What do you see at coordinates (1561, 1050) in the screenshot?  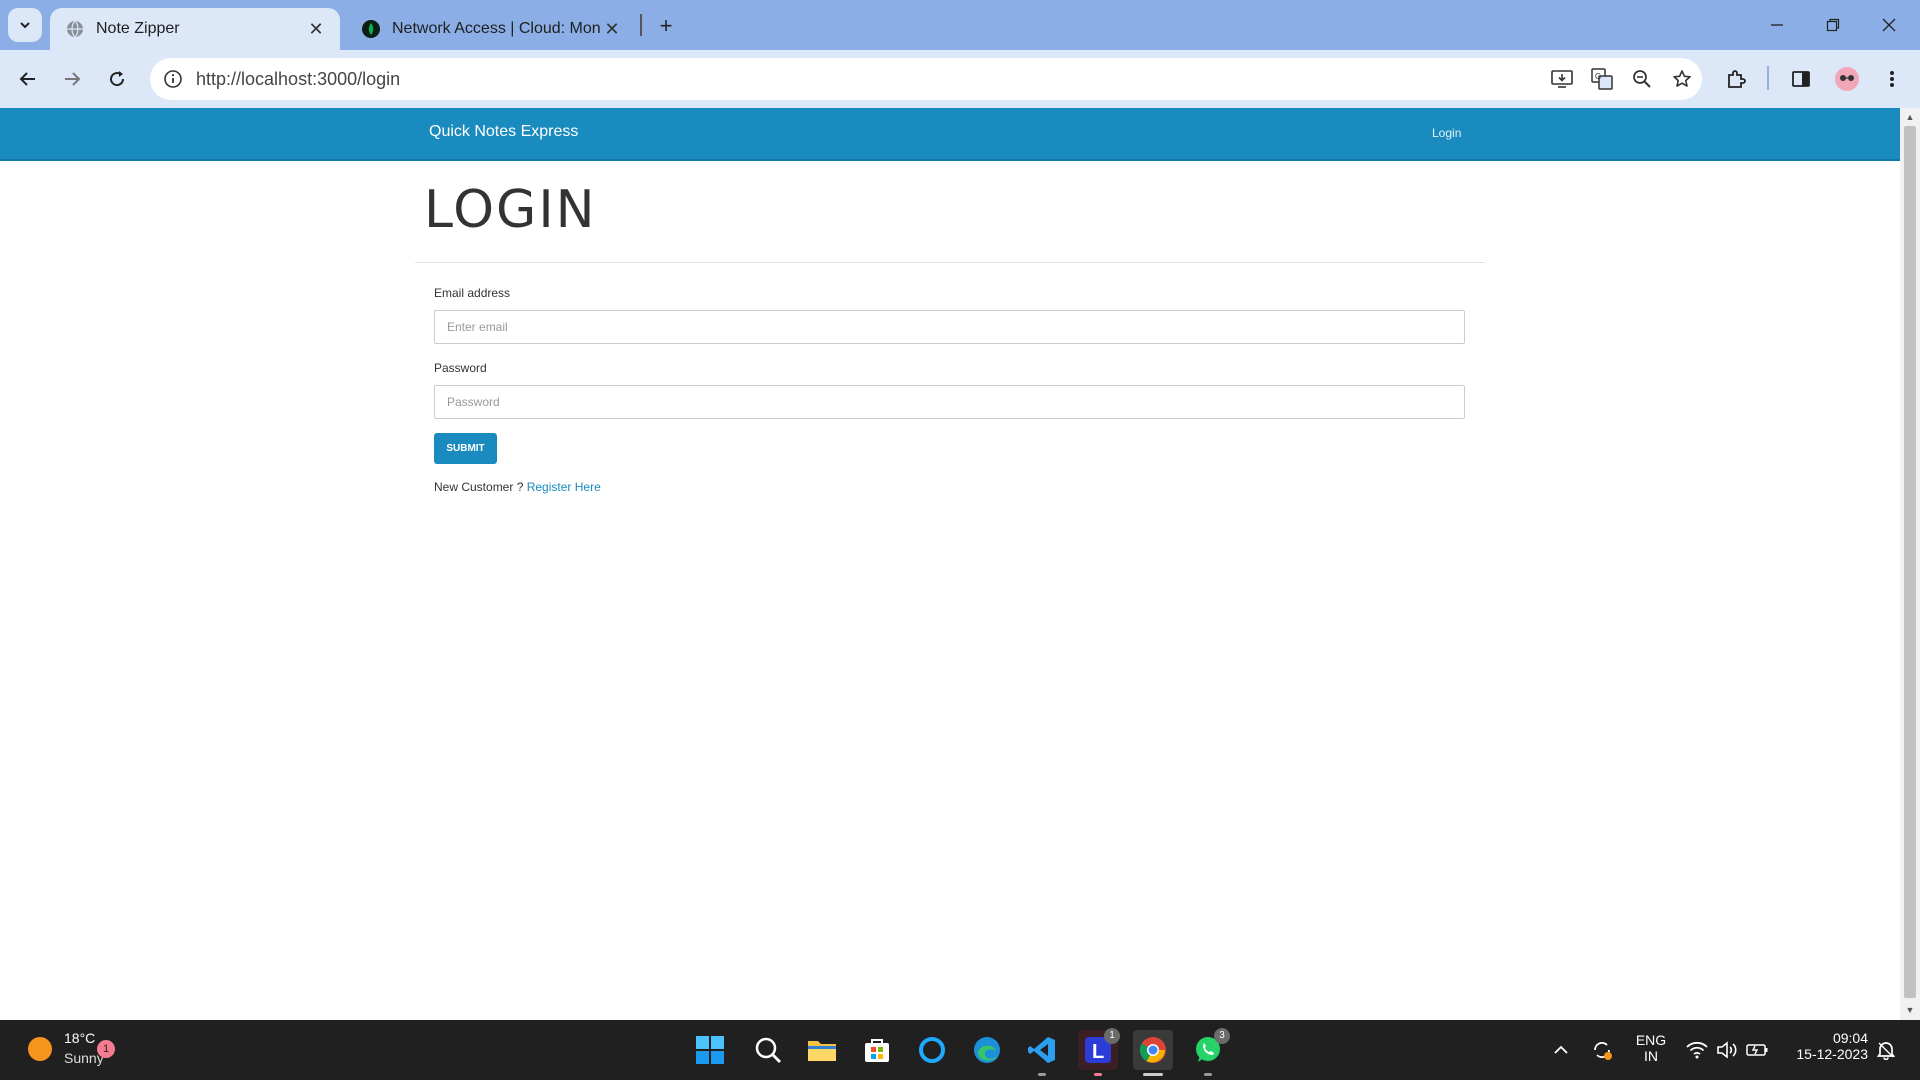 I see `show-hidden-icons-chevron-up-icon` at bounding box center [1561, 1050].